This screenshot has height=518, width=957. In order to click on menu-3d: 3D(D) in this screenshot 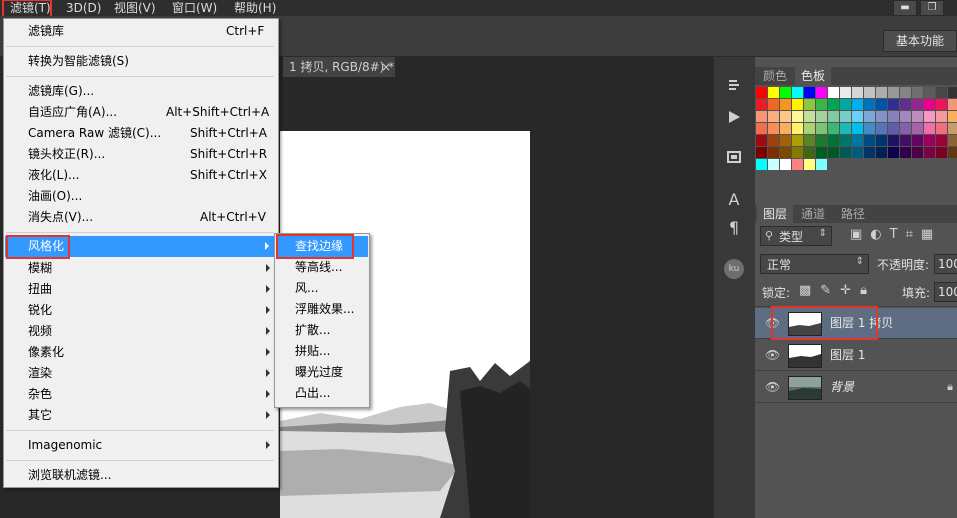, I will do `click(83, 8)`.